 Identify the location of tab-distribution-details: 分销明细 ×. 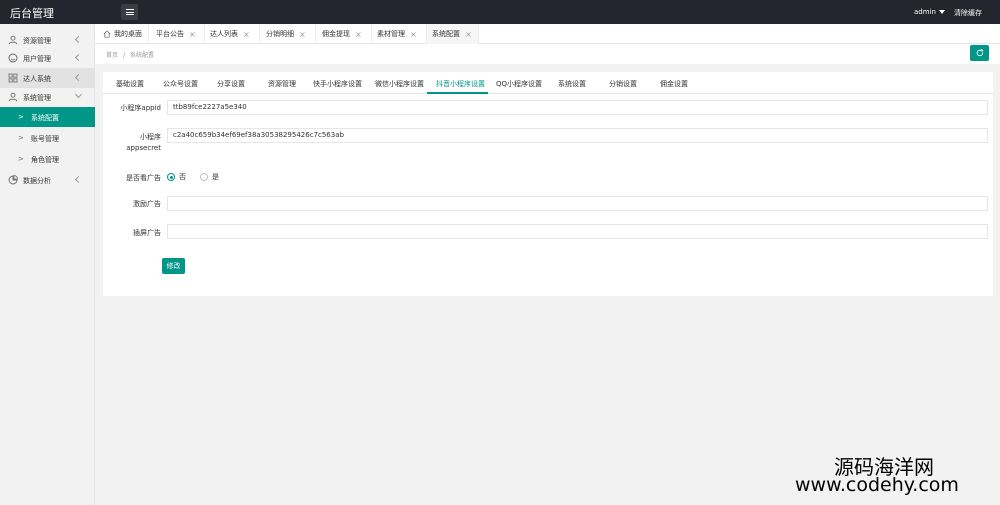
(288, 34).